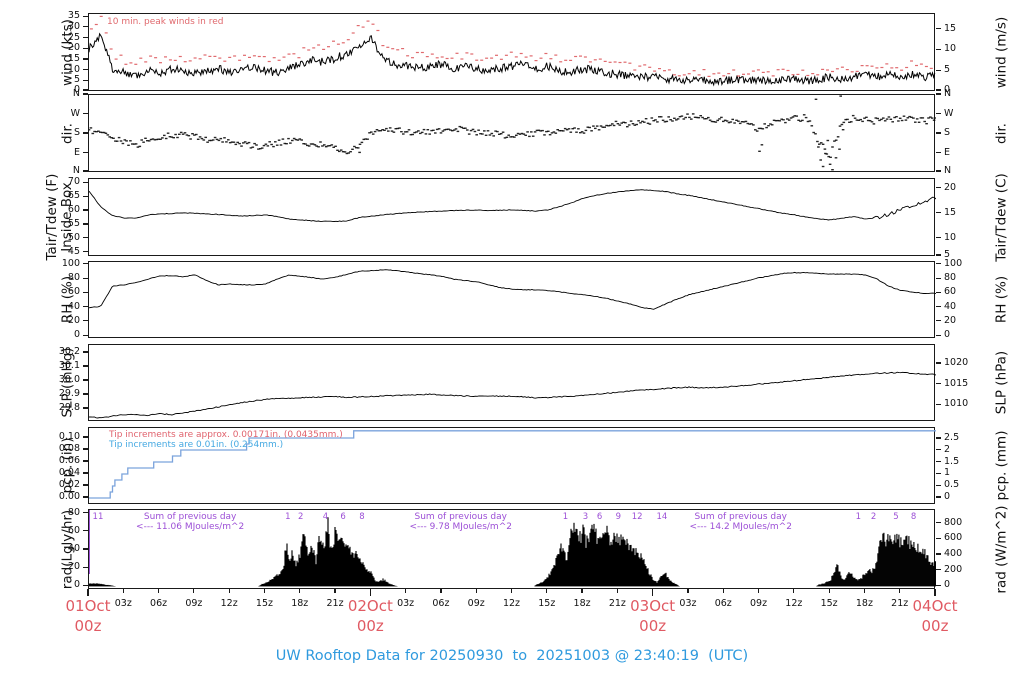  I want to click on rad-right-title-text: rad (W/m^2), so click(1001, 549).